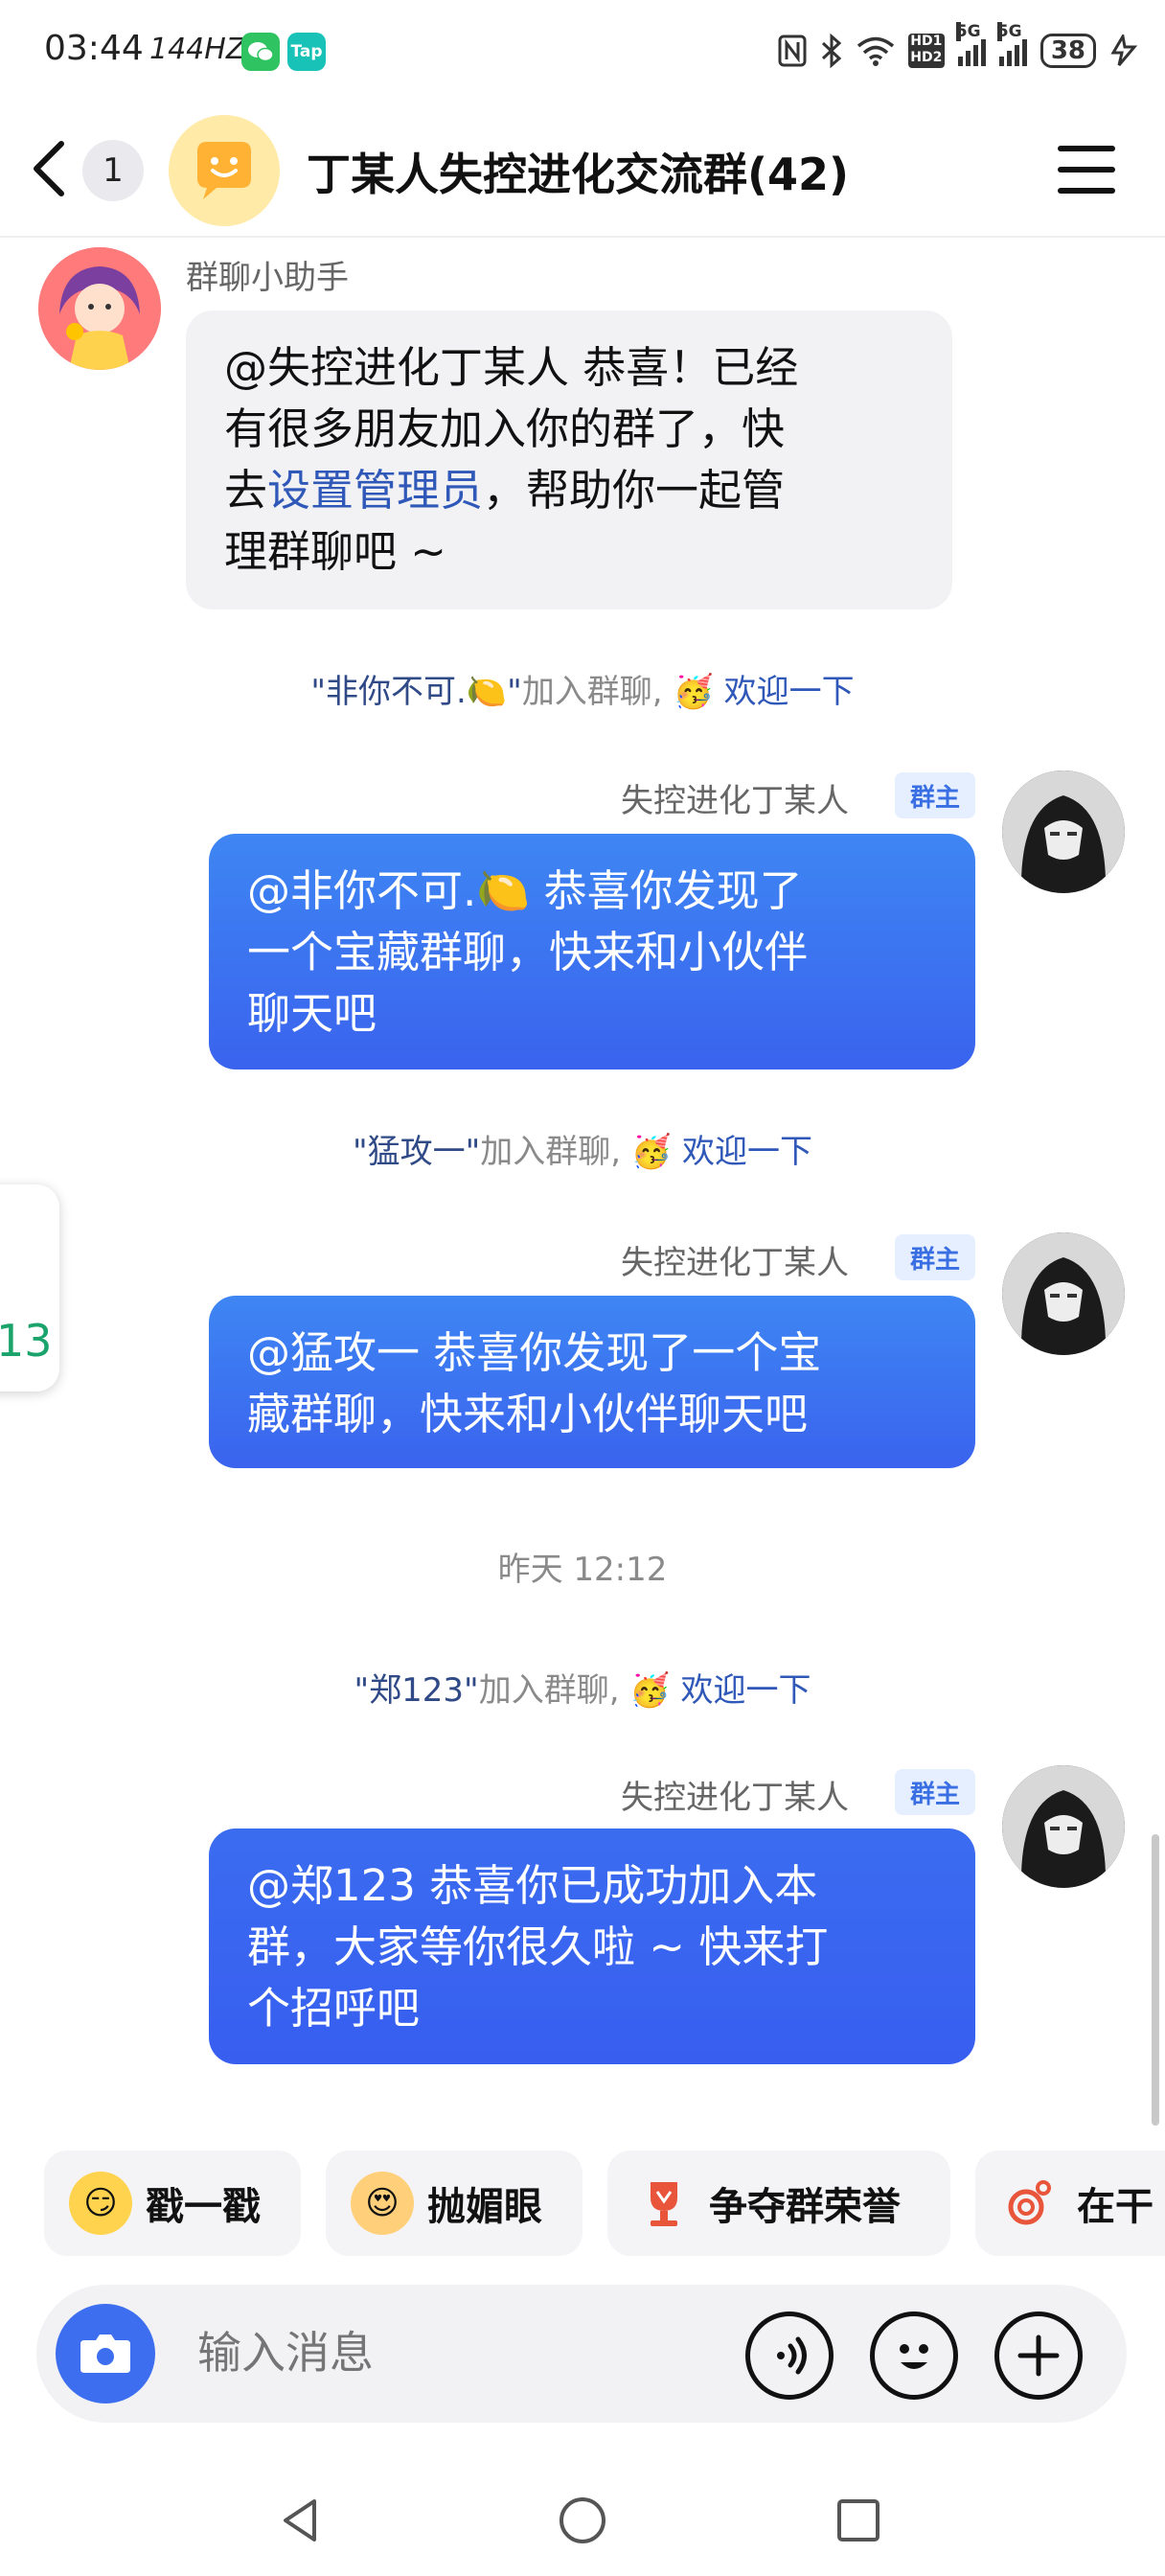  What do you see at coordinates (582, 2520) in the screenshot?
I see `nav-home-icon` at bounding box center [582, 2520].